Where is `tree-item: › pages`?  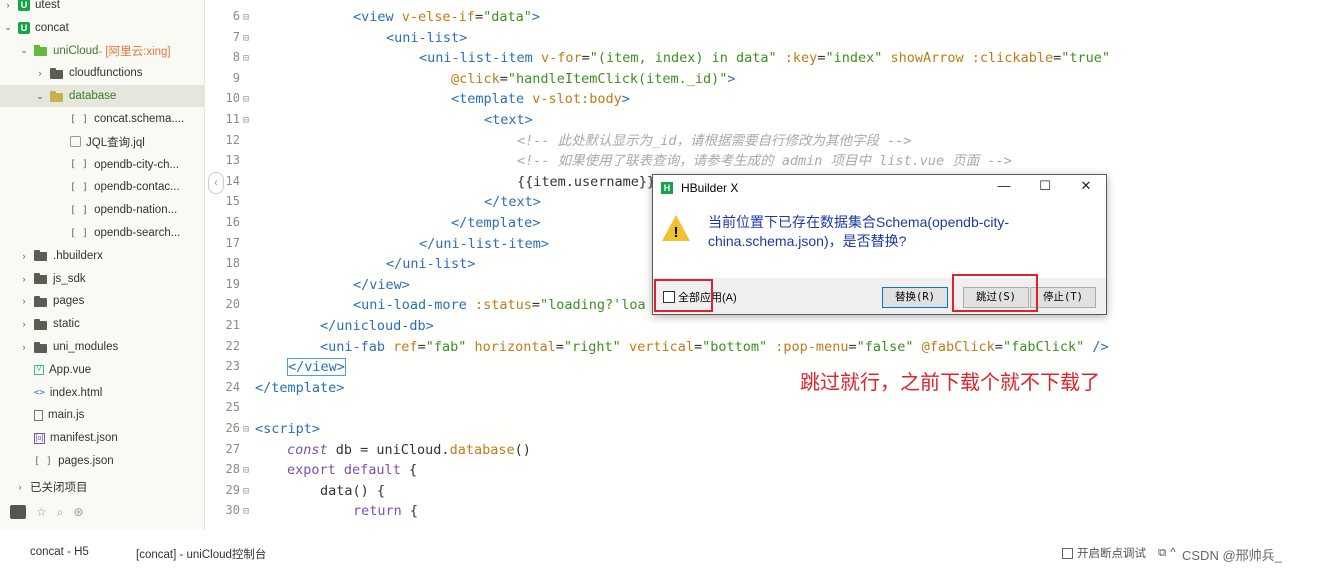 tree-item: › pages is located at coordinates (102, 301).